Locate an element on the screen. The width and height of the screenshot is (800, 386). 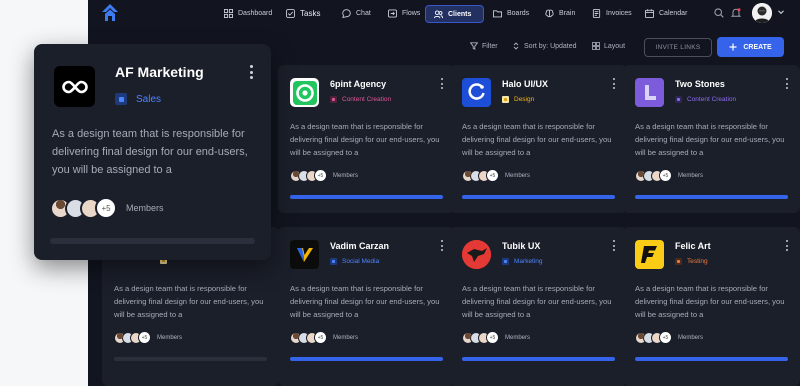
chat-icon is located at coordinates (346, 13).